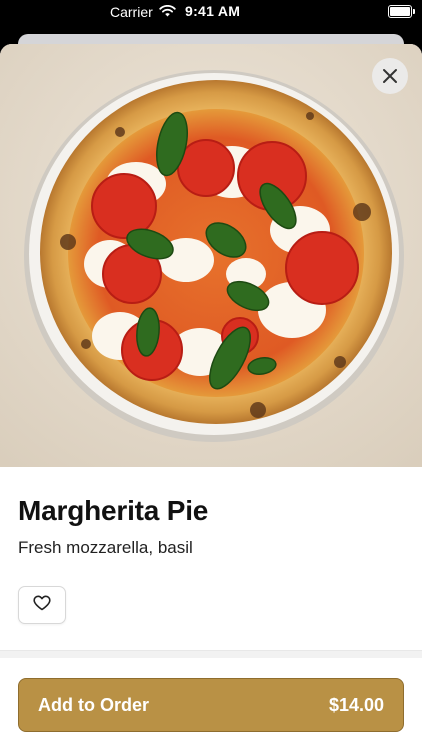 The width and height of the screenshot is (422, 750). What do you see at coordinates (211, 654) in the screenshot?
I see `section-divider` at bounding box center [211, 654].